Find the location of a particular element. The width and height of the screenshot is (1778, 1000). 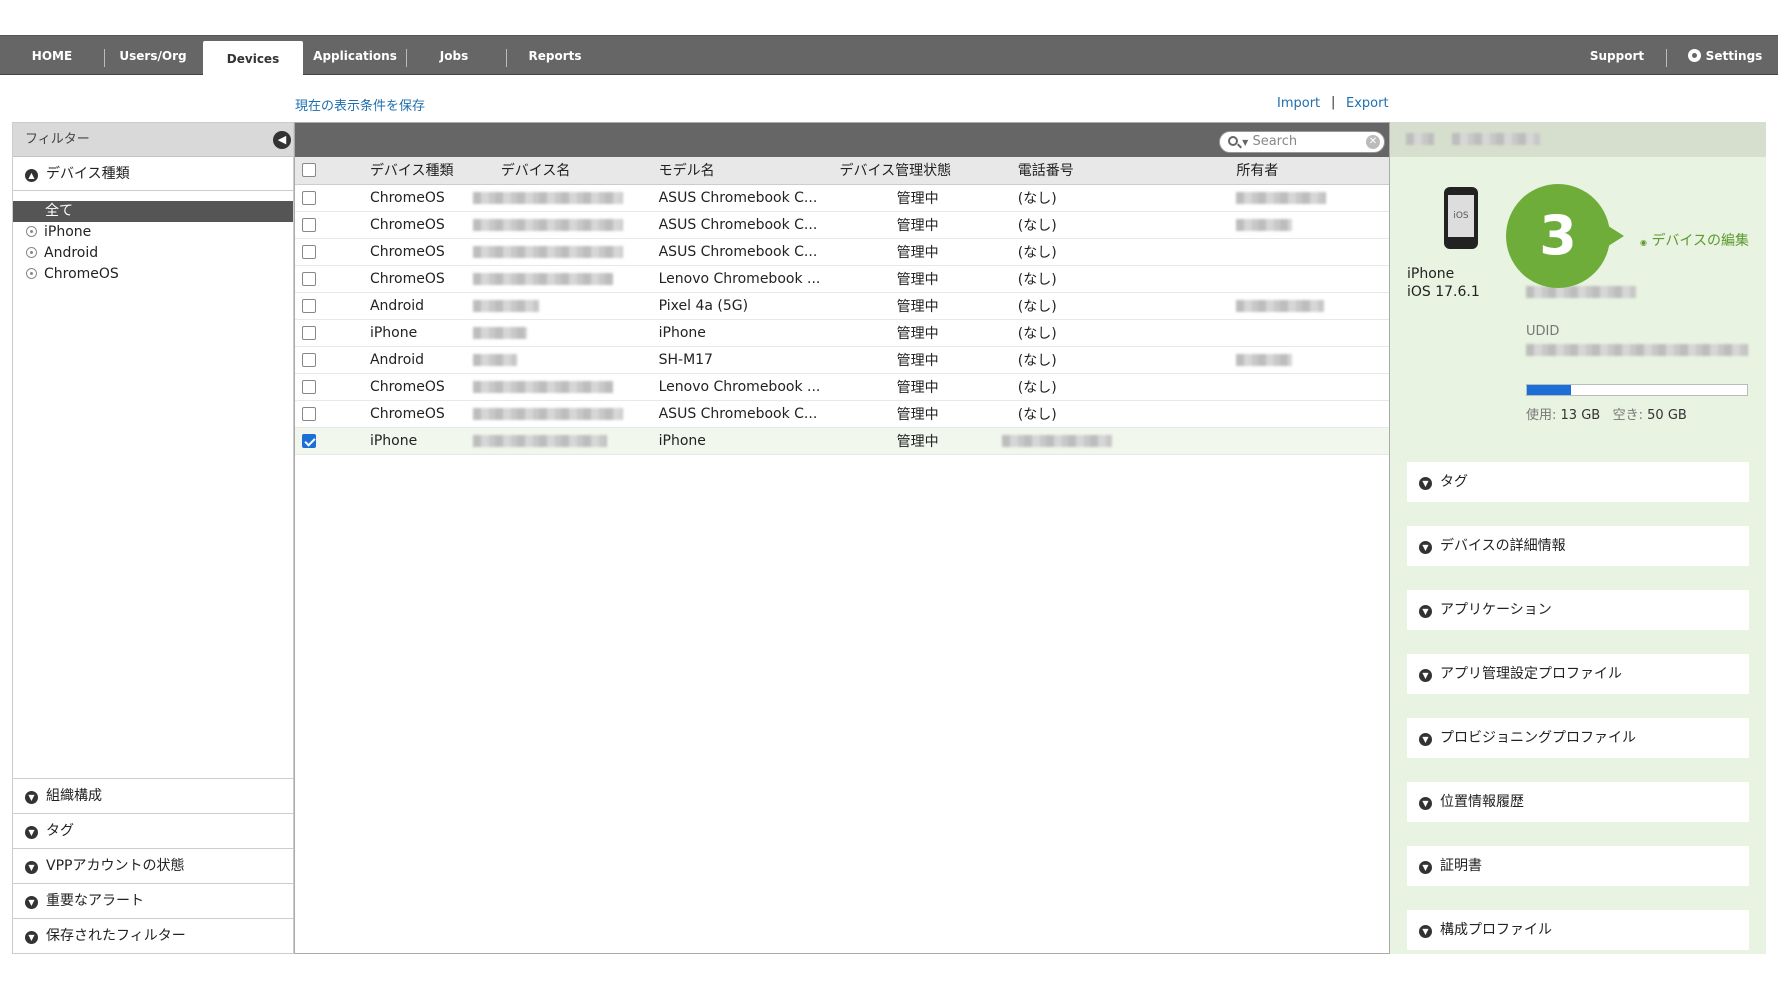

nav-jobs: Jobs is located at coordinates (454, 56).